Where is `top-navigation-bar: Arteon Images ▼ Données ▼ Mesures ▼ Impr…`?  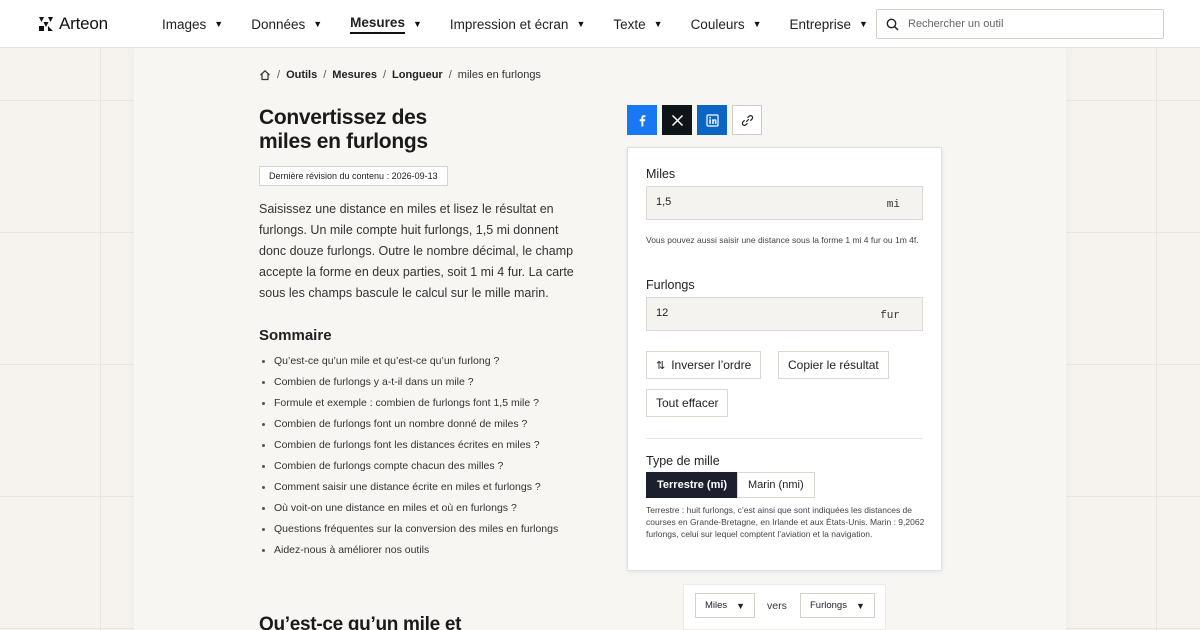 top-navigation-bar: Arteon Images ▼ Données ▼ Mesures ▼ Impr… is located at coordinates (600, 24).